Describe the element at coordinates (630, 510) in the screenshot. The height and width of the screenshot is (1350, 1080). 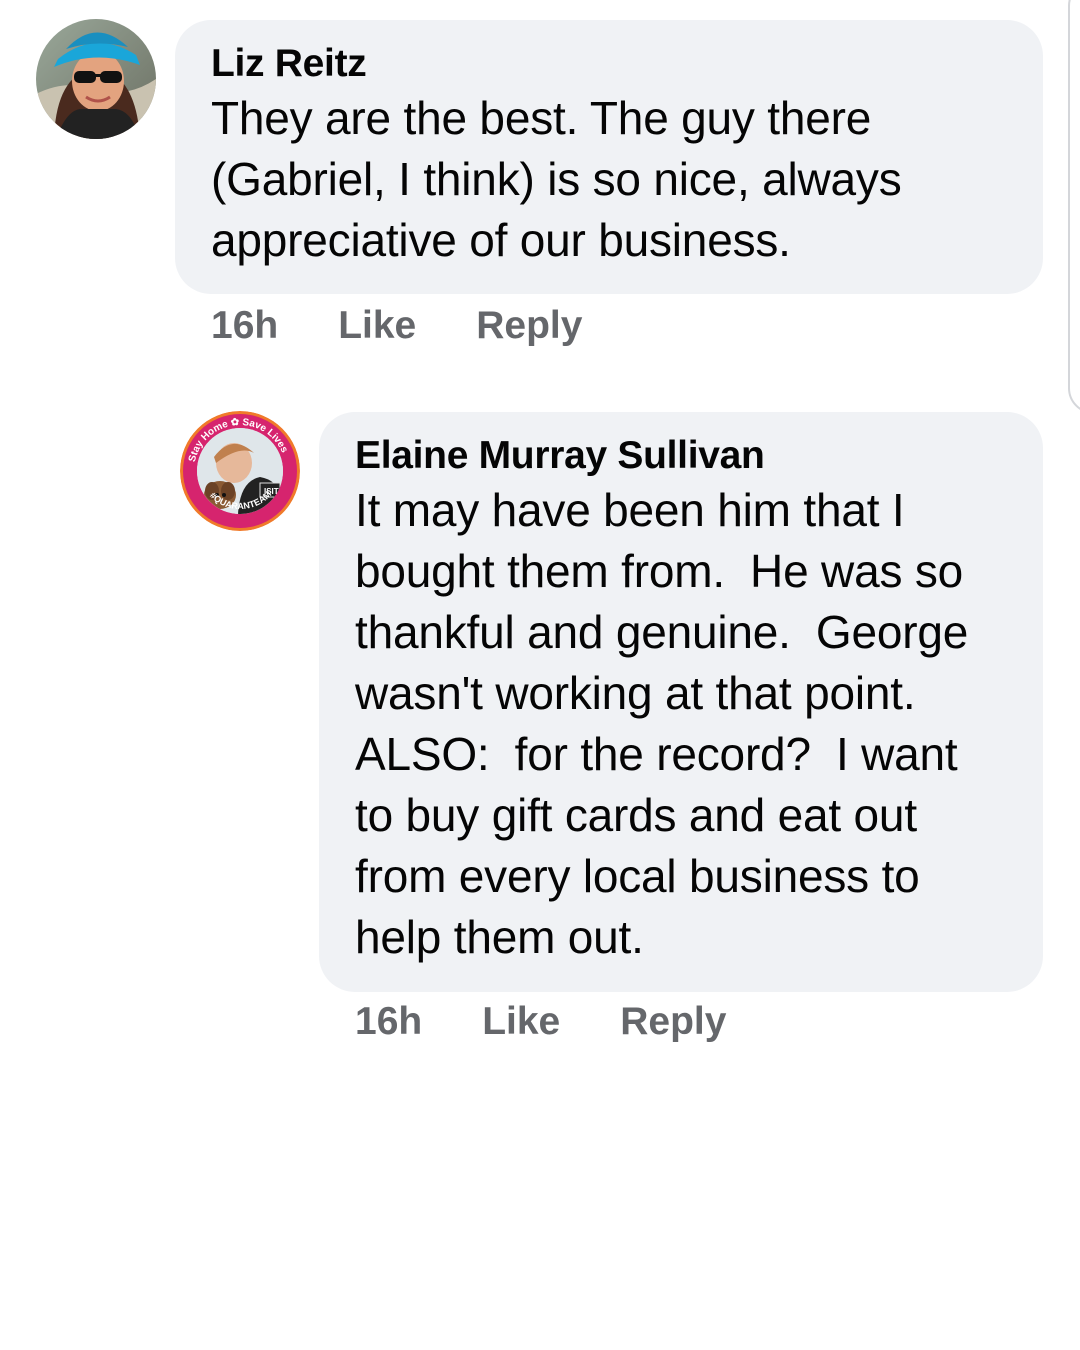
I see `comment-text-line: It may have been him that I` at that location.